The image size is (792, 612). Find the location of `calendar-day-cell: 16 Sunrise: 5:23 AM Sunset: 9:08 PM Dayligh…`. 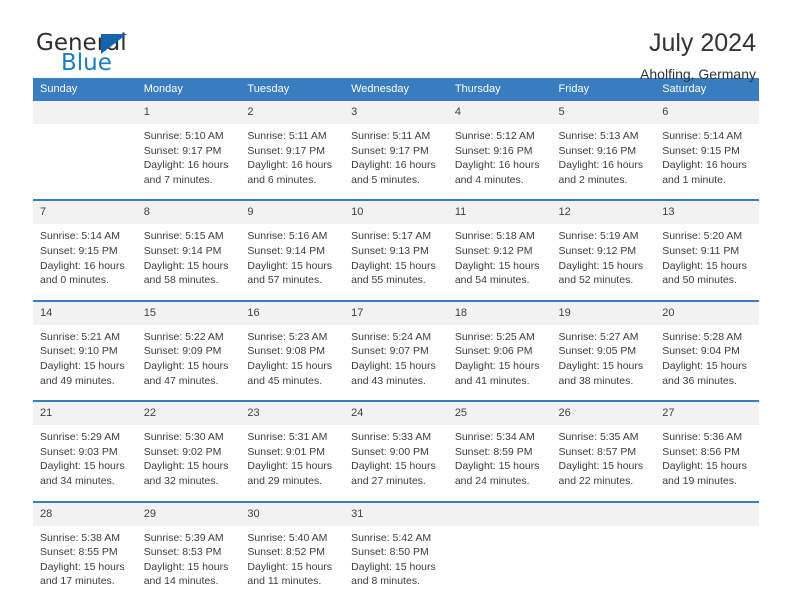

calendar-day-cell: 16 Sunrise: 5:23 AM Sunset: 9:08 PM Dayligh… is located at coordinates (292, 350).